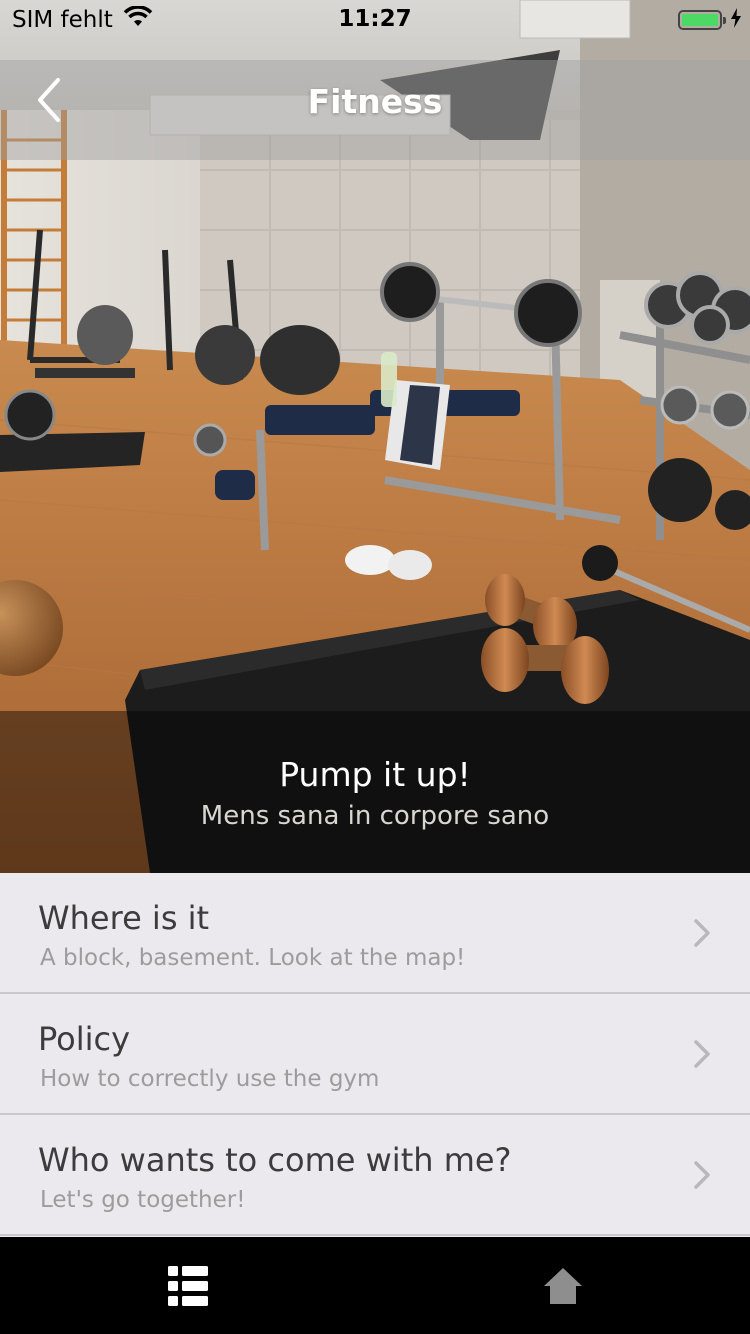 The height and width of the screenshot is (1334, 750). I want to click on hero-caption: Pump it up! Mens sana in corpore sano, so click(375, 792).